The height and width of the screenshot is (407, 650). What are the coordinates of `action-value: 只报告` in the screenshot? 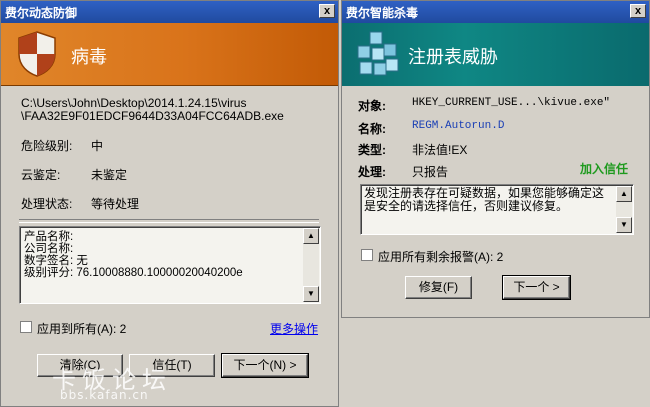 It's located at (430, 172).